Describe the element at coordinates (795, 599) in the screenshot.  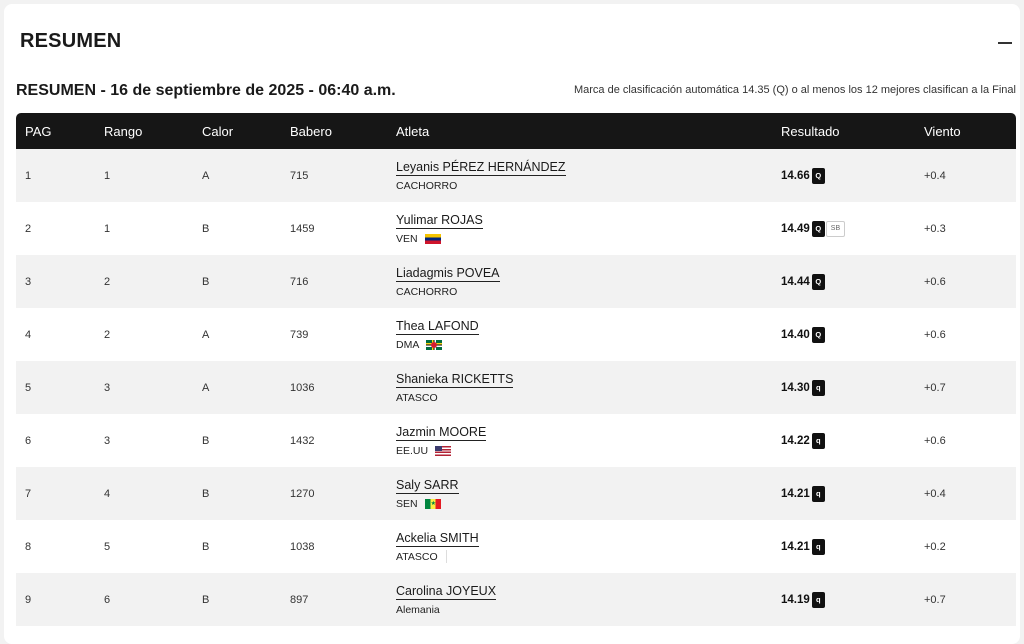
I see `result-value: 14.19` at that location.